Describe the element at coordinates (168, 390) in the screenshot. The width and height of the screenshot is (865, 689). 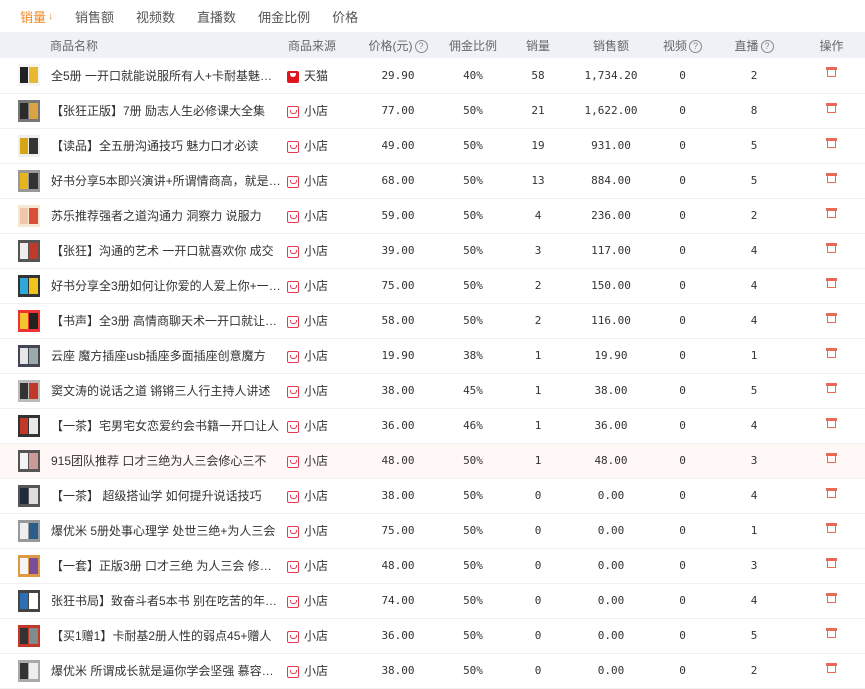
I see `product-name: 窦文涛的说话之道 锵锵三人行主持人讲述` at that location.